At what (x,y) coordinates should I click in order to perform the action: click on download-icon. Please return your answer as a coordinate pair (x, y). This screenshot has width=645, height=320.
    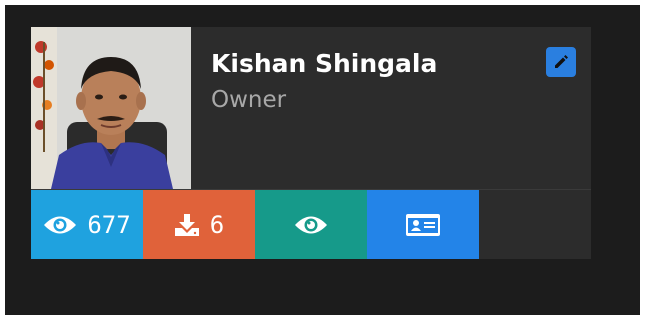
    Looking at the image, I should click on (187, 225).